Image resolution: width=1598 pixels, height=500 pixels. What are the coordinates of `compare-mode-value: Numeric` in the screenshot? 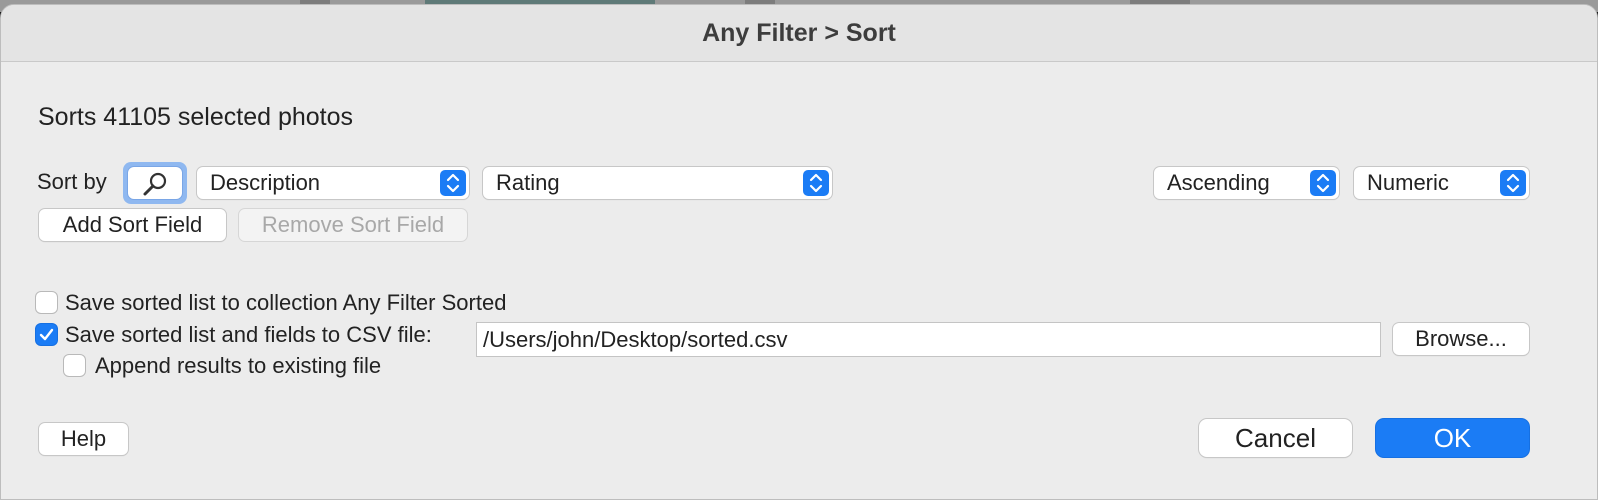 It's located at (1408, 182).